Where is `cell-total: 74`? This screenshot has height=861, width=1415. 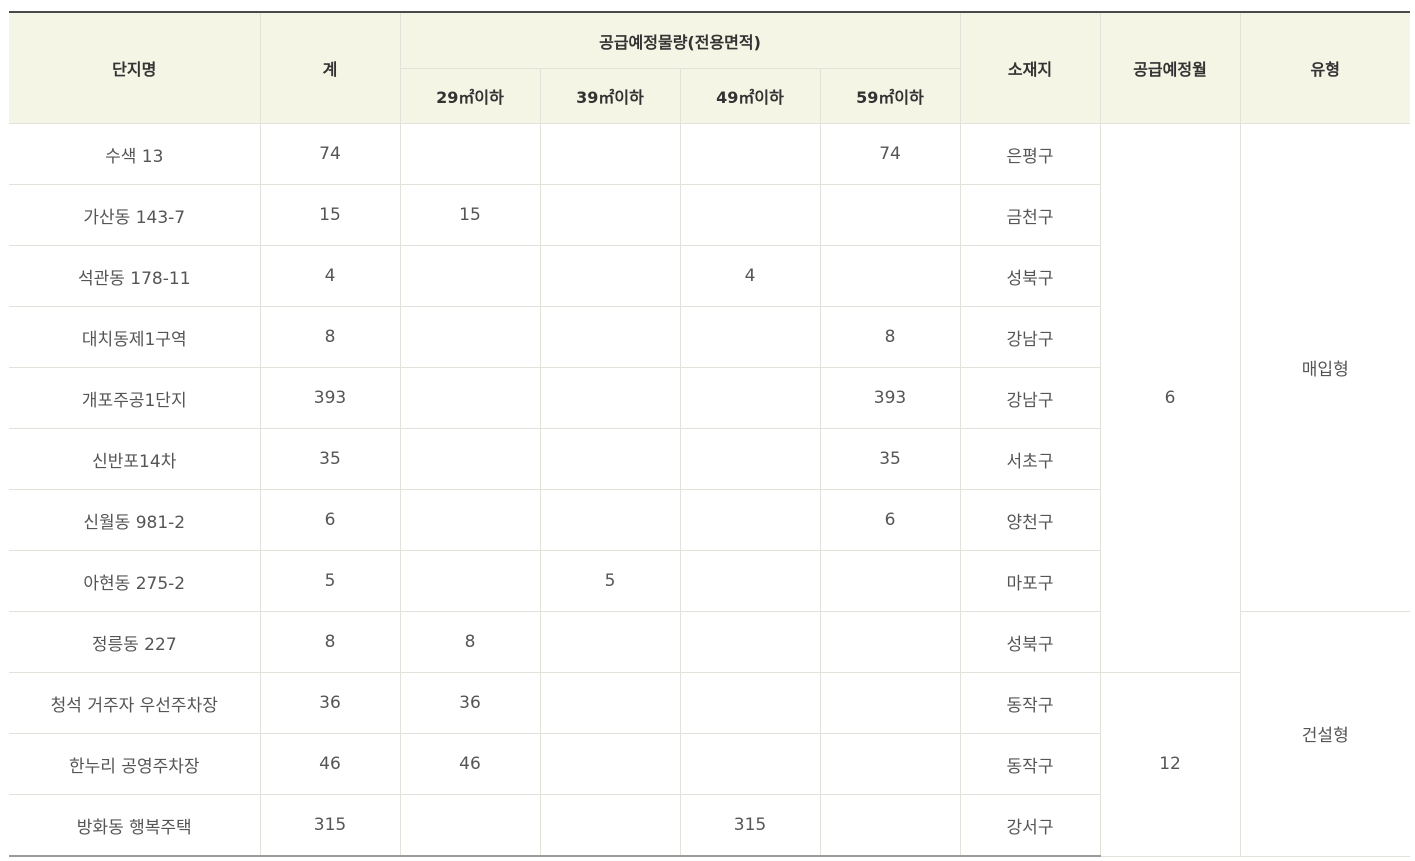
cell-total: 74 is located at coordinates (330, 154).